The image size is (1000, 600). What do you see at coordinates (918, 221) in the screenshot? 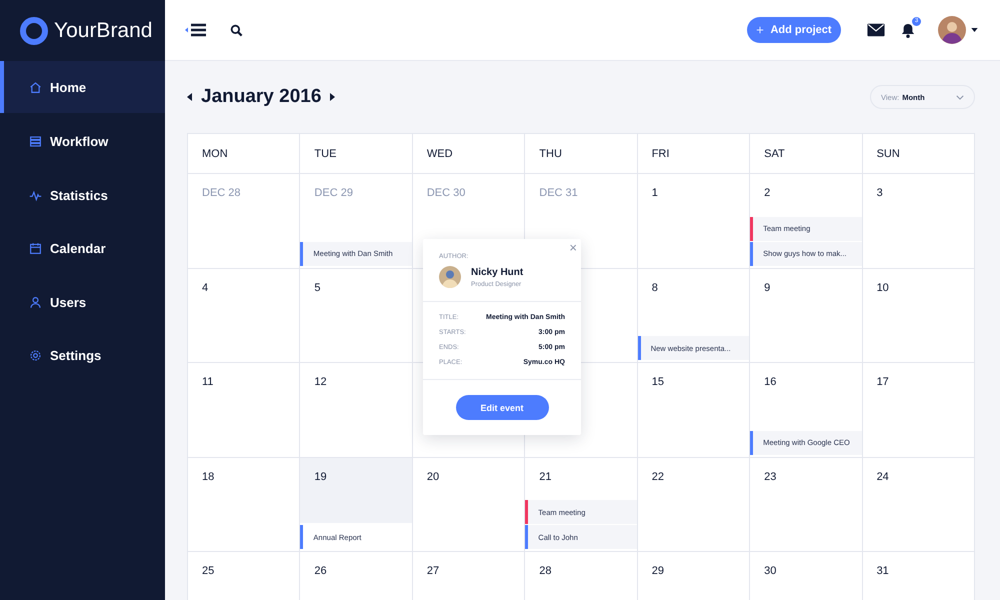
I see `day-cell: 3` at bounding box center [918, 221].